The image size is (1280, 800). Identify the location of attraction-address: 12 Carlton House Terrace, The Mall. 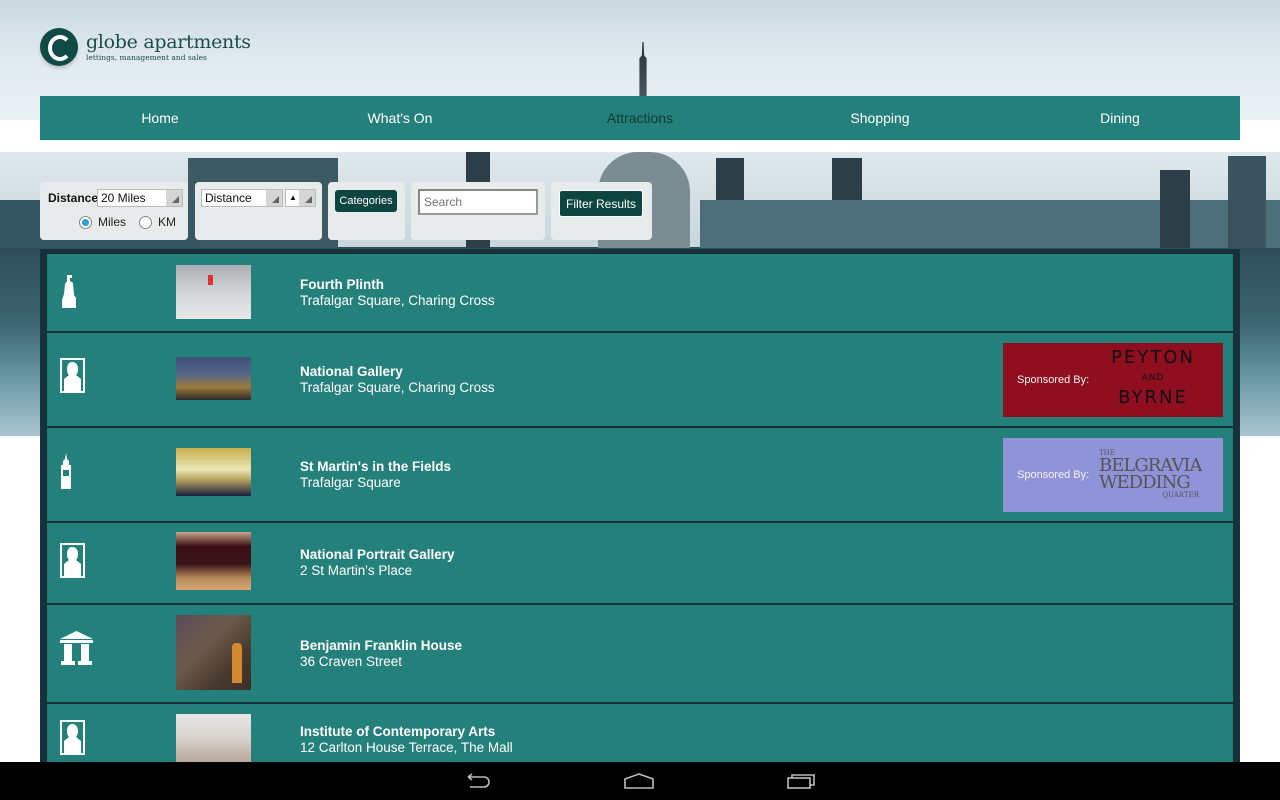
(406, 747).